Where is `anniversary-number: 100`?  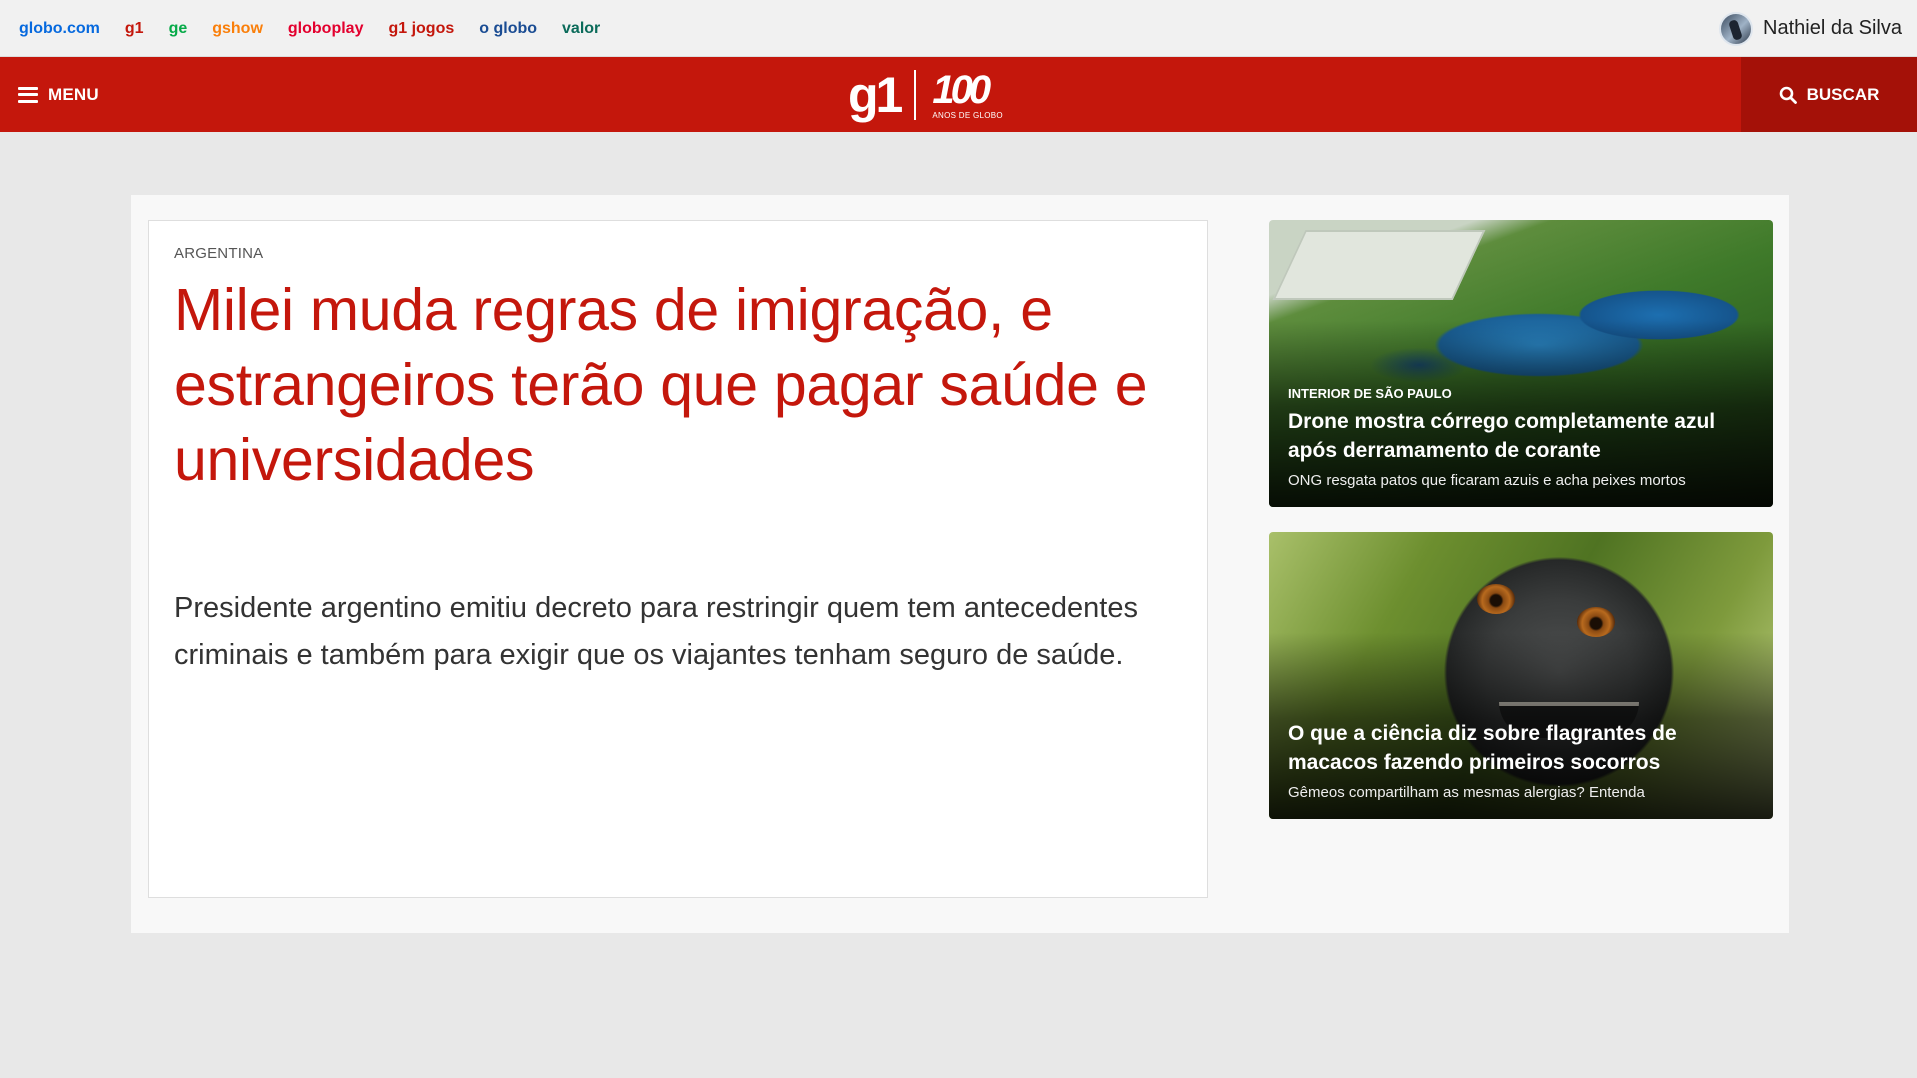 anniversary-number: 100 is located at coordinates (961, 90).